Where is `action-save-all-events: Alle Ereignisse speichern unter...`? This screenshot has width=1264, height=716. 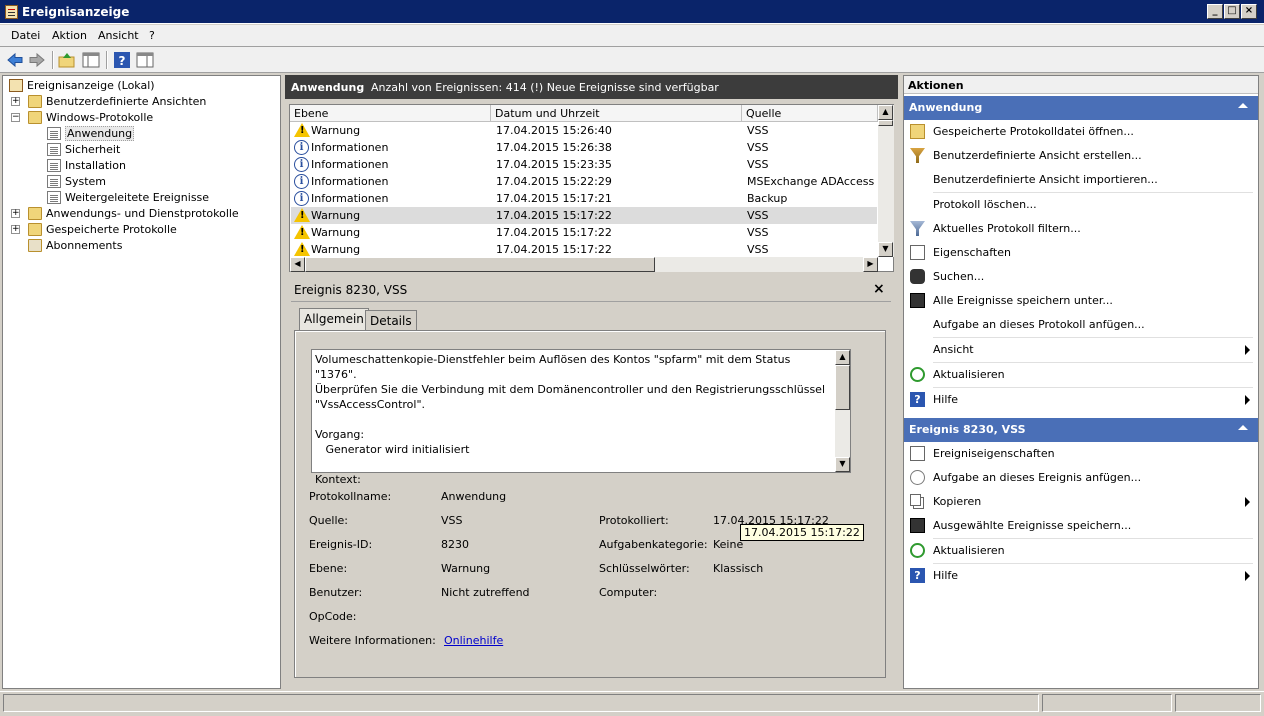
action-save-all-events: Alle Ereignisse speichern unter... is located at coordinates (1081, 301).